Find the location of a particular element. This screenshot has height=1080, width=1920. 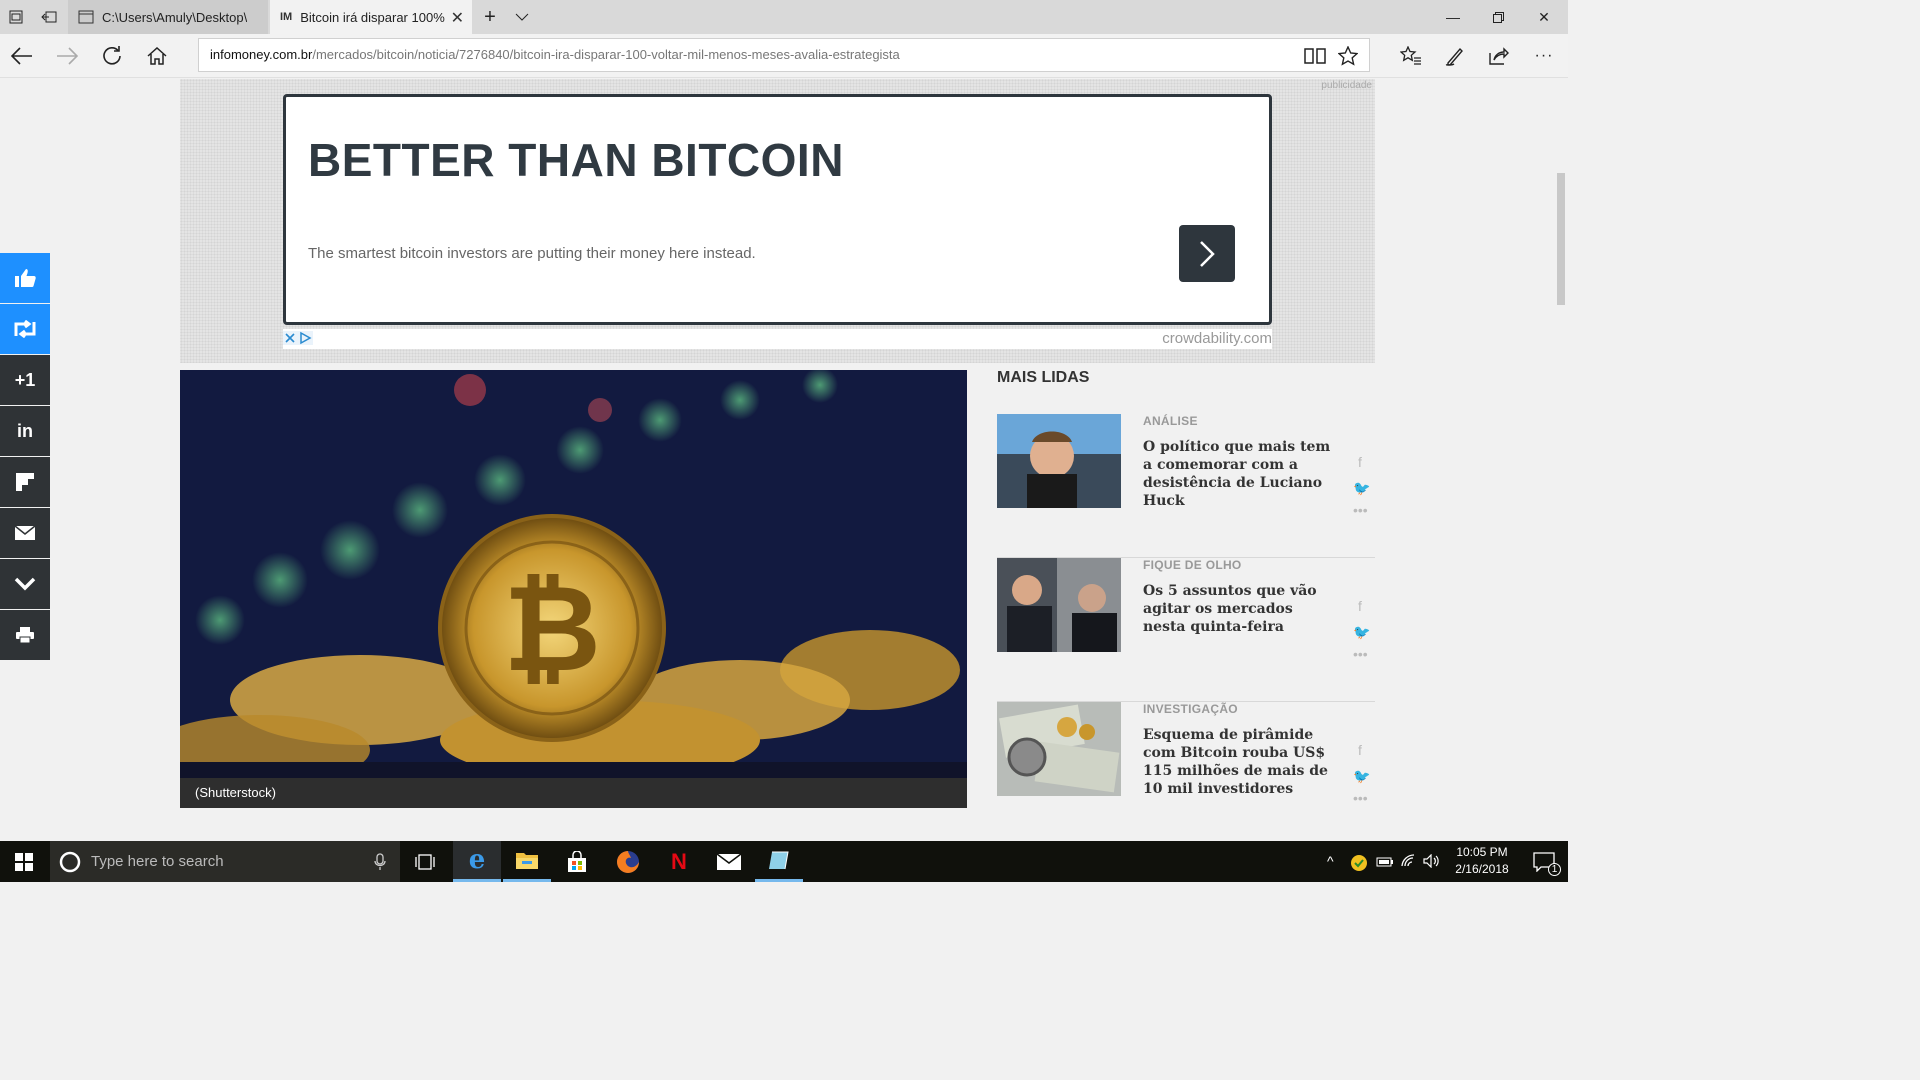

ad-title: BETTER THAN BITCOIN is located at coordinates (576, 160).